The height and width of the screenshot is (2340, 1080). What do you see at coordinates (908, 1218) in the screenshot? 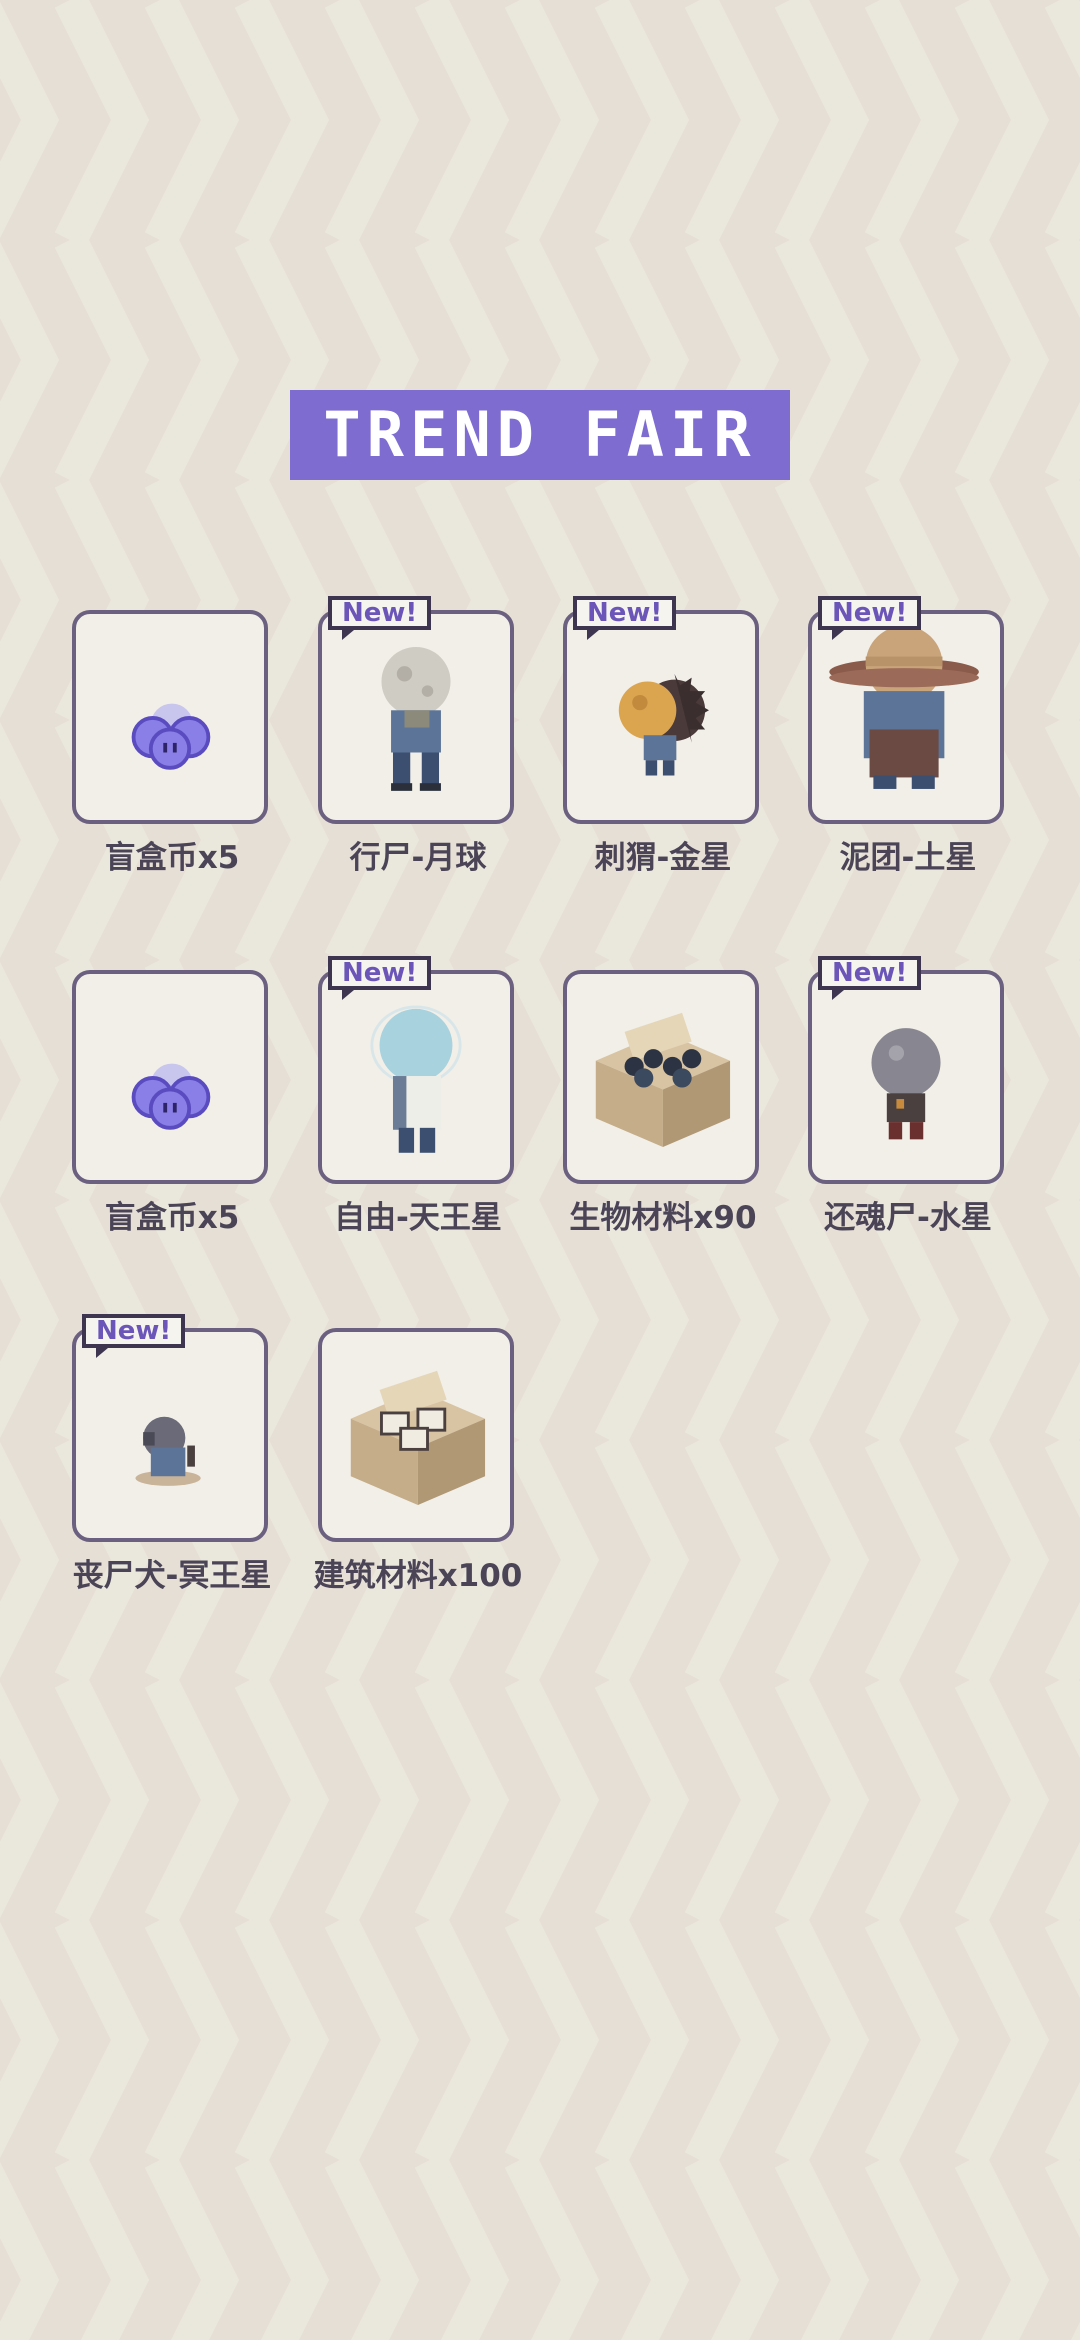
I see `reward-label: 还魂尸-水星` at bounding box center [908, 1218].